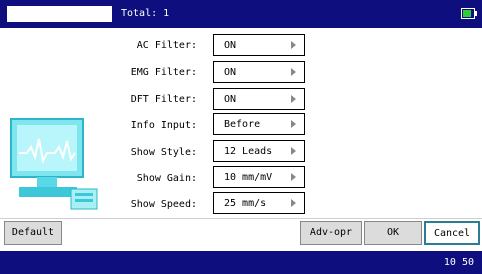 This screenshot has height=274, width=482. What do you see at coordinates (452, 233) in the screenshot?
I see `cancel-button: Cancel` at bounding box center [452, 233].